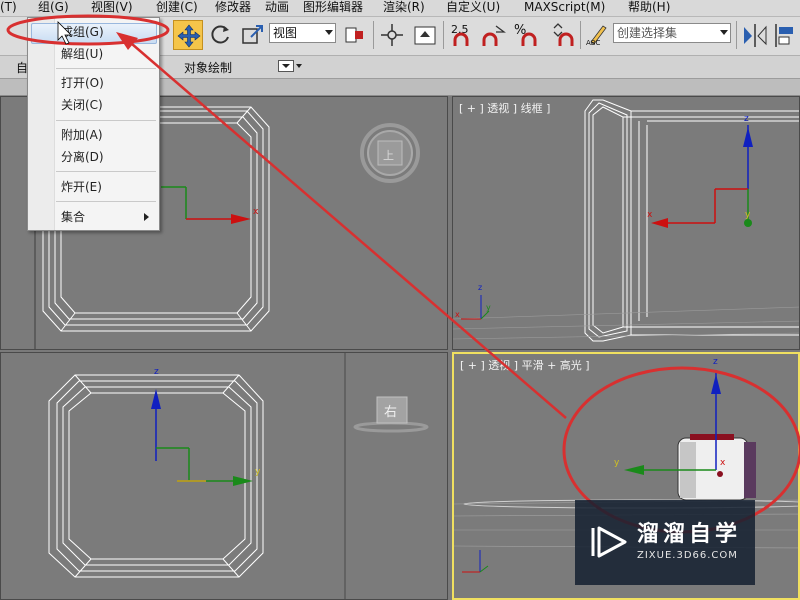  Describe the element at coordinates (208, 67) in the screenshot. I see `ribbon-object-paint-tab: 对象绘制` at that location.